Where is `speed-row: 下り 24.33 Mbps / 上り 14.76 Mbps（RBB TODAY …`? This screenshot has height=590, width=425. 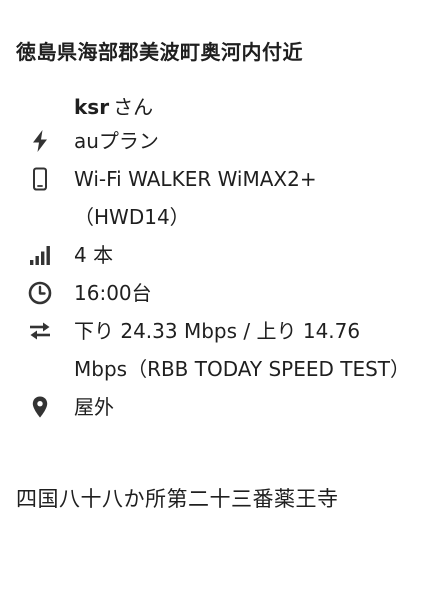 speed-row: 下り 24.33 Mbps / 上り 14.76 Mbps（RBB TODAY … is located at coordinates (216, 350).